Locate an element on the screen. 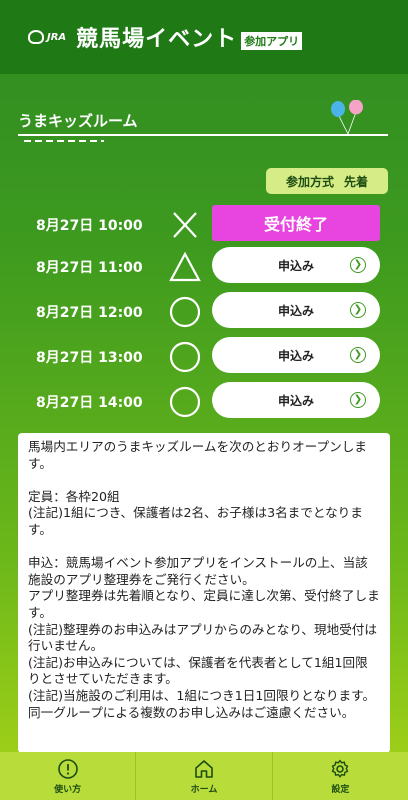  entry-method-pill: 参加方式 先着 is located at coordinates (327, 181).